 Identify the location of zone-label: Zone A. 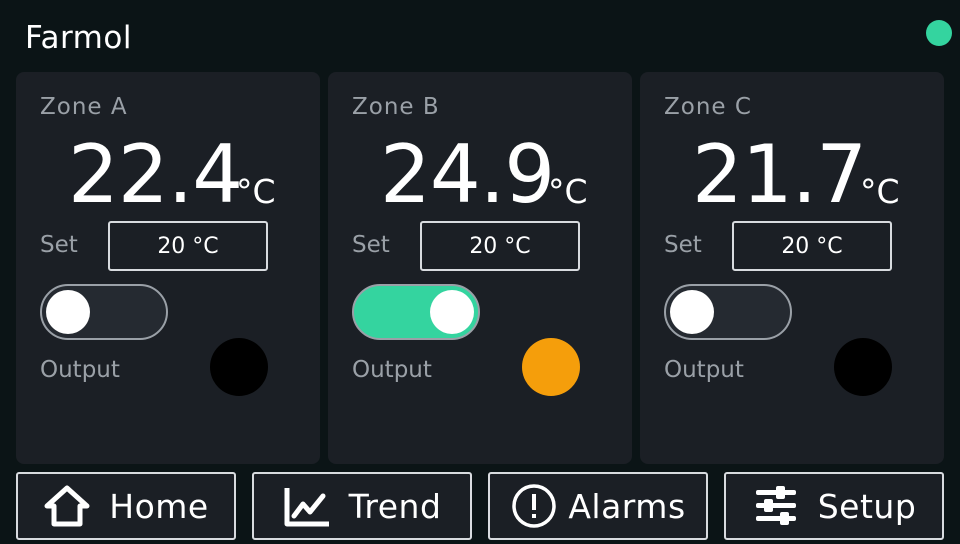
(84, 107).